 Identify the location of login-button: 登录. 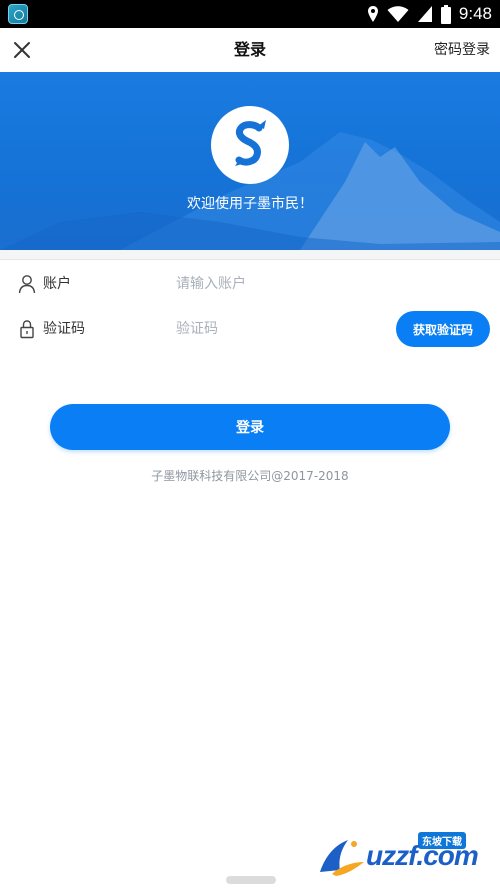
(250, 427).